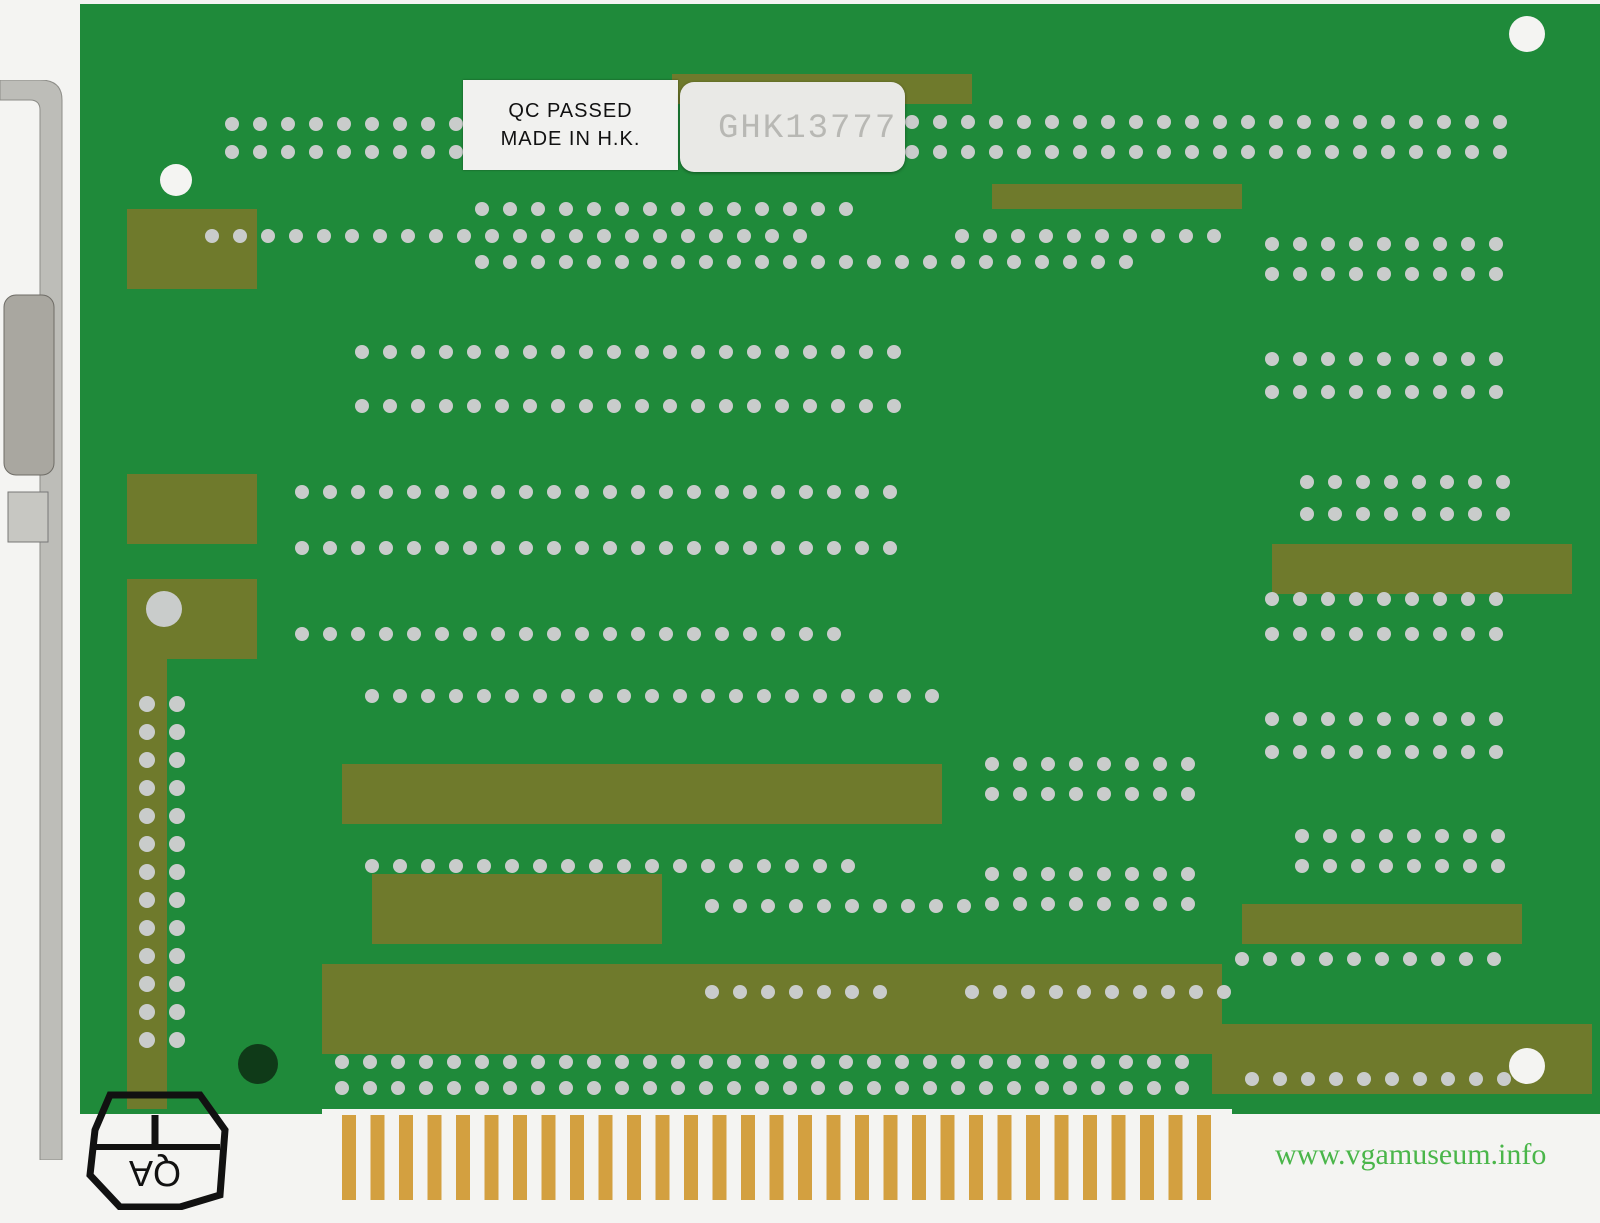 The height and width of the screenshot is (1223, 1600). I want to click on qa-stamp: QA, so click(157, 1150).